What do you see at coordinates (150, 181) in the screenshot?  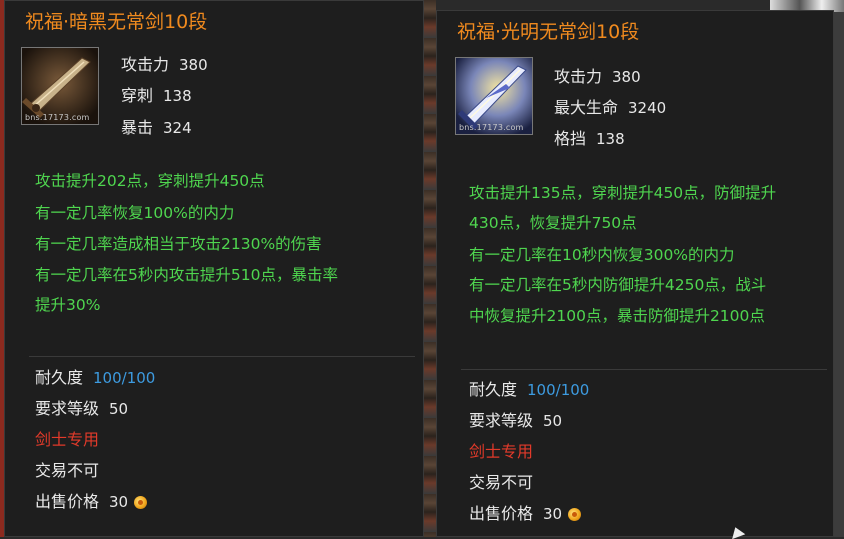 I see `effect-line: 攻击提升202点，穿刺提升450点` at bounding box center [150, 181].